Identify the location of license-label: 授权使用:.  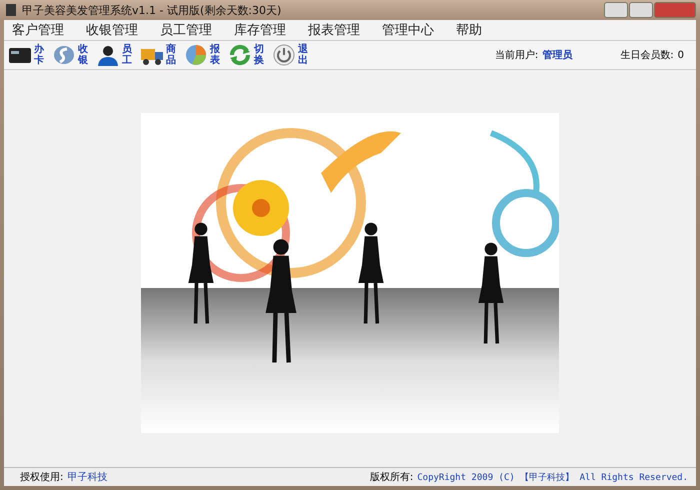
(42, 477).